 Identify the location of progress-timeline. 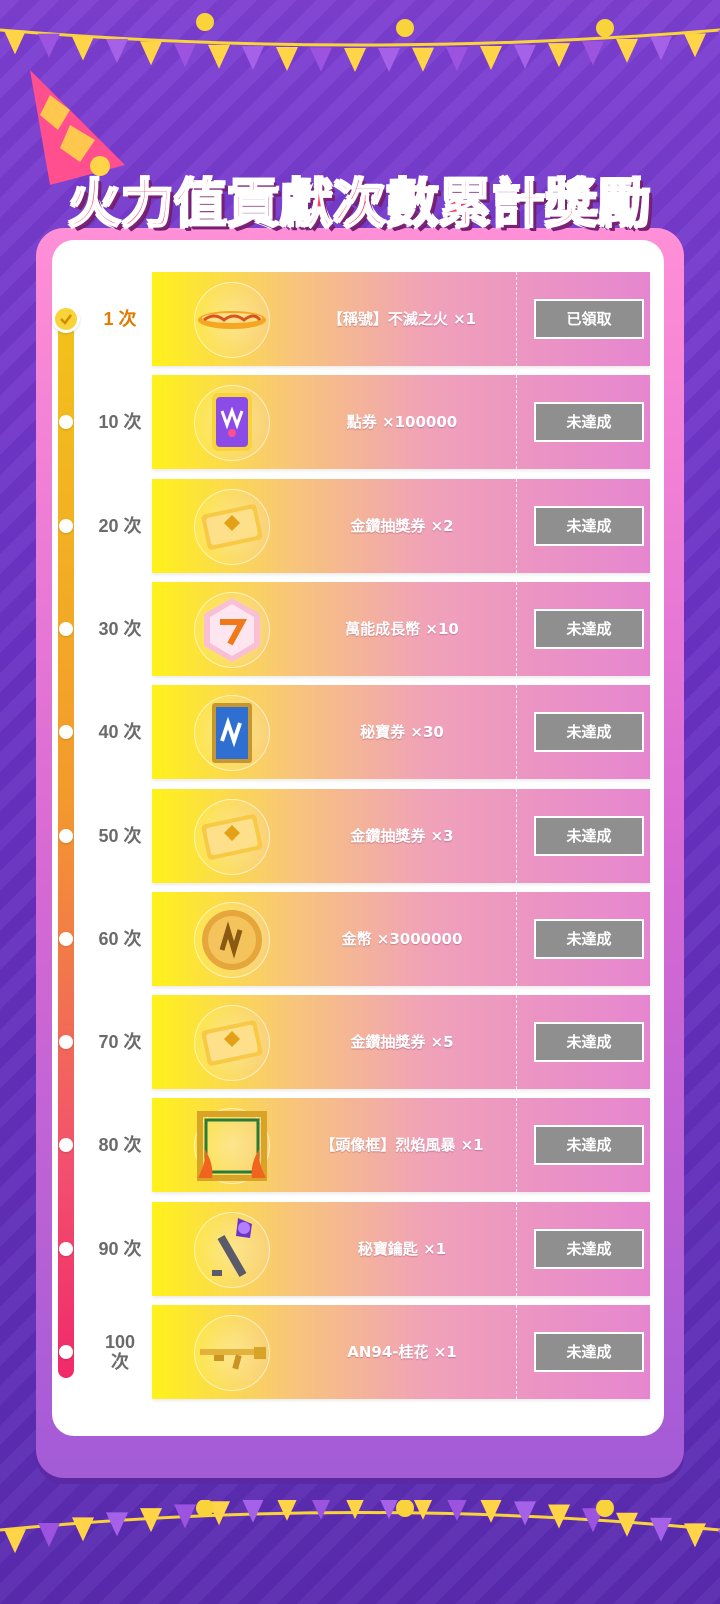
(66, 848).